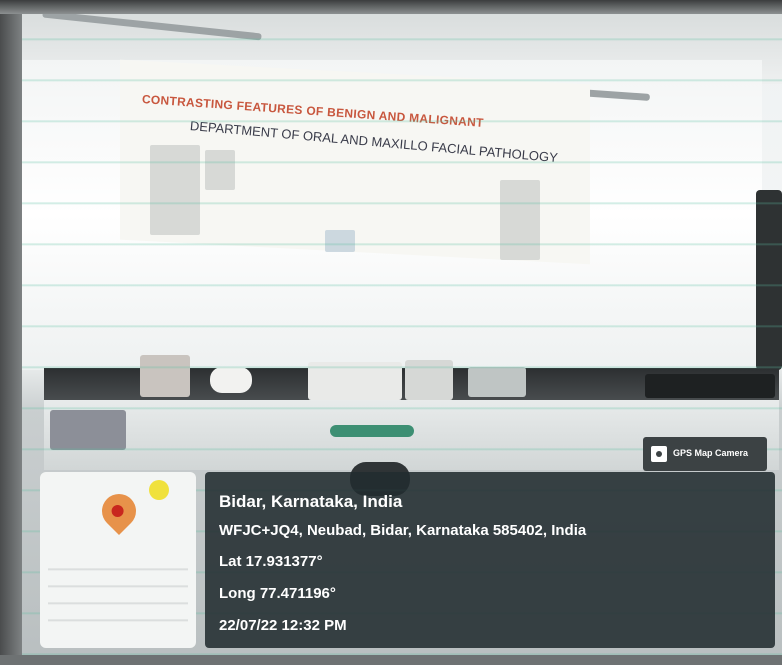  What do you see at coordinates (283, 625) in the screenshot?
I see `timestamp: 22/07/22 12:32 PM` at bounding box center [283, 625].